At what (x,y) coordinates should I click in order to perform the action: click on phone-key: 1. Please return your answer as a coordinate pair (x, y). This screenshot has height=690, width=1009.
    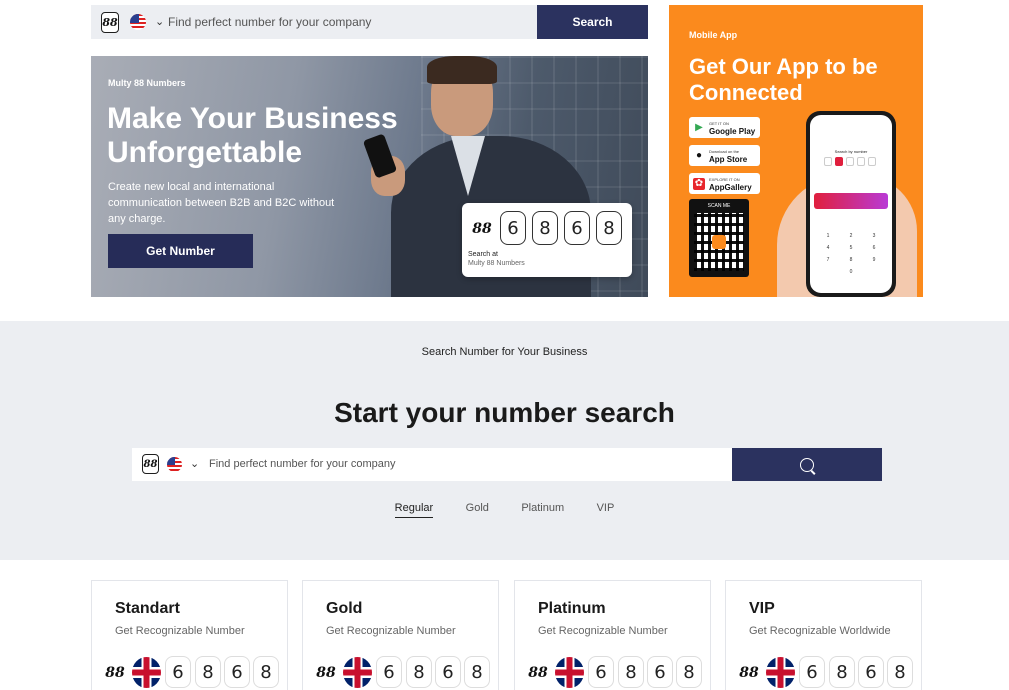
    Looking at the image, I should click on (828, 236).